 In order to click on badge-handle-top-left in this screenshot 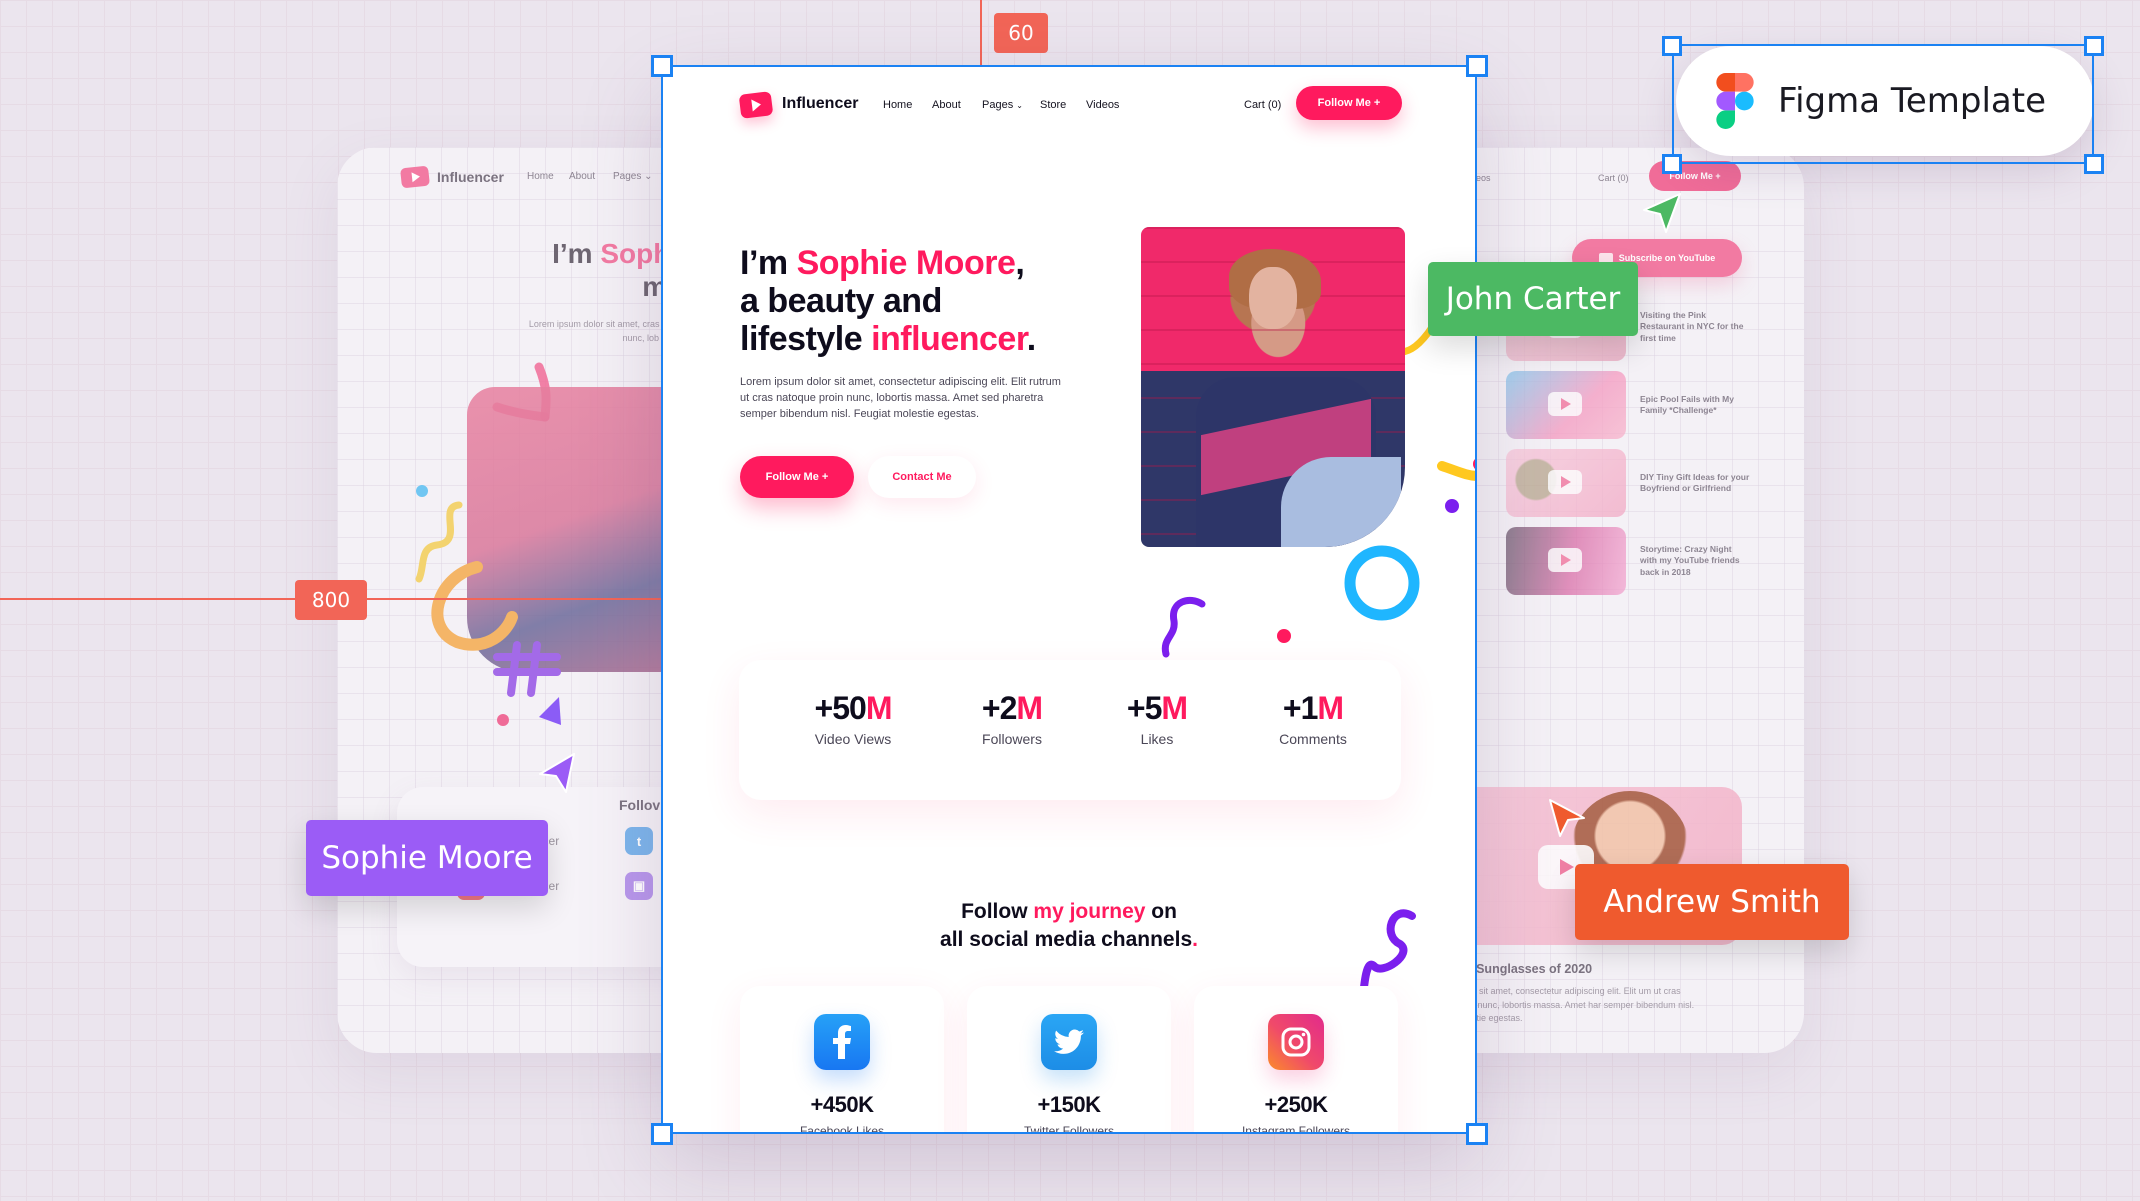, I will do `click(1672, 46)`.